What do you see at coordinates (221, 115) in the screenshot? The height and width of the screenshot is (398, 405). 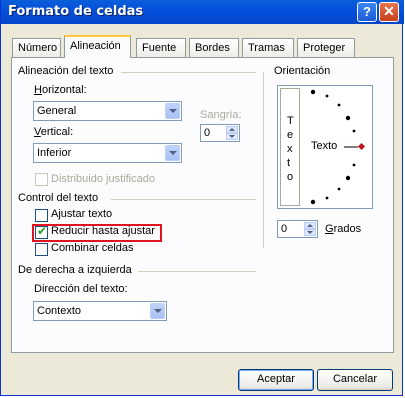 I see `indent-label: Sangría:` at bounding box center [221, 115].